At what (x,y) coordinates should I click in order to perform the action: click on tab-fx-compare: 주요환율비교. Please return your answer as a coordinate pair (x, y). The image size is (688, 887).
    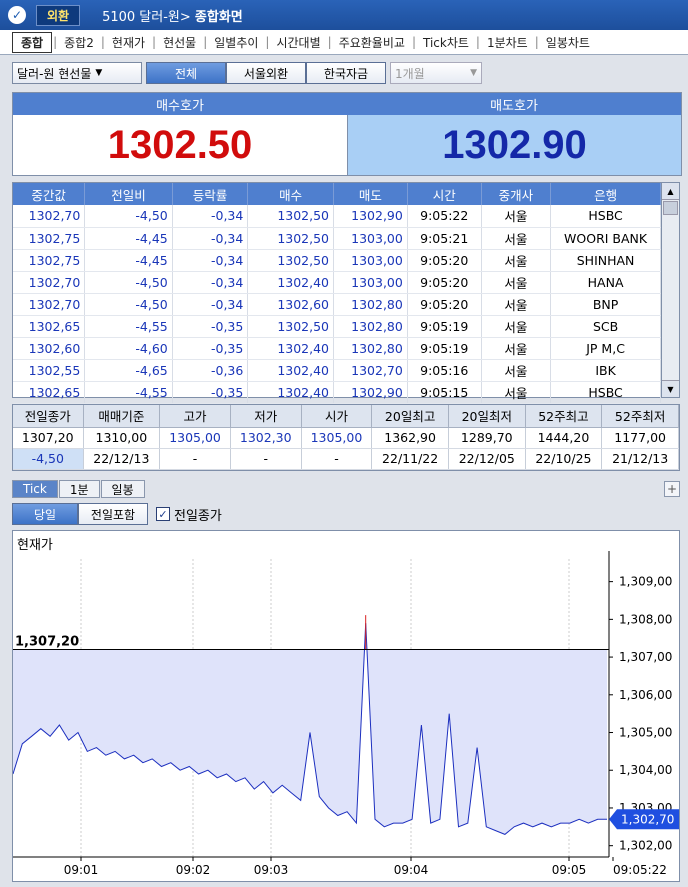
    Looking at the image, I should click on (372, 42).